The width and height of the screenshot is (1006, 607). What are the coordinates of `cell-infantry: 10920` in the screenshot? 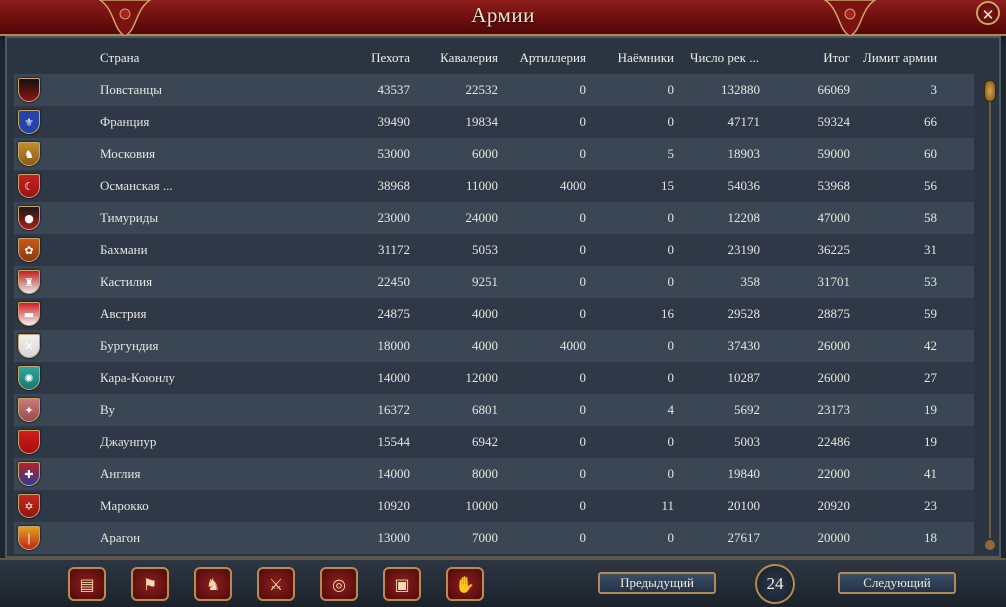 It's located at (394, 505).